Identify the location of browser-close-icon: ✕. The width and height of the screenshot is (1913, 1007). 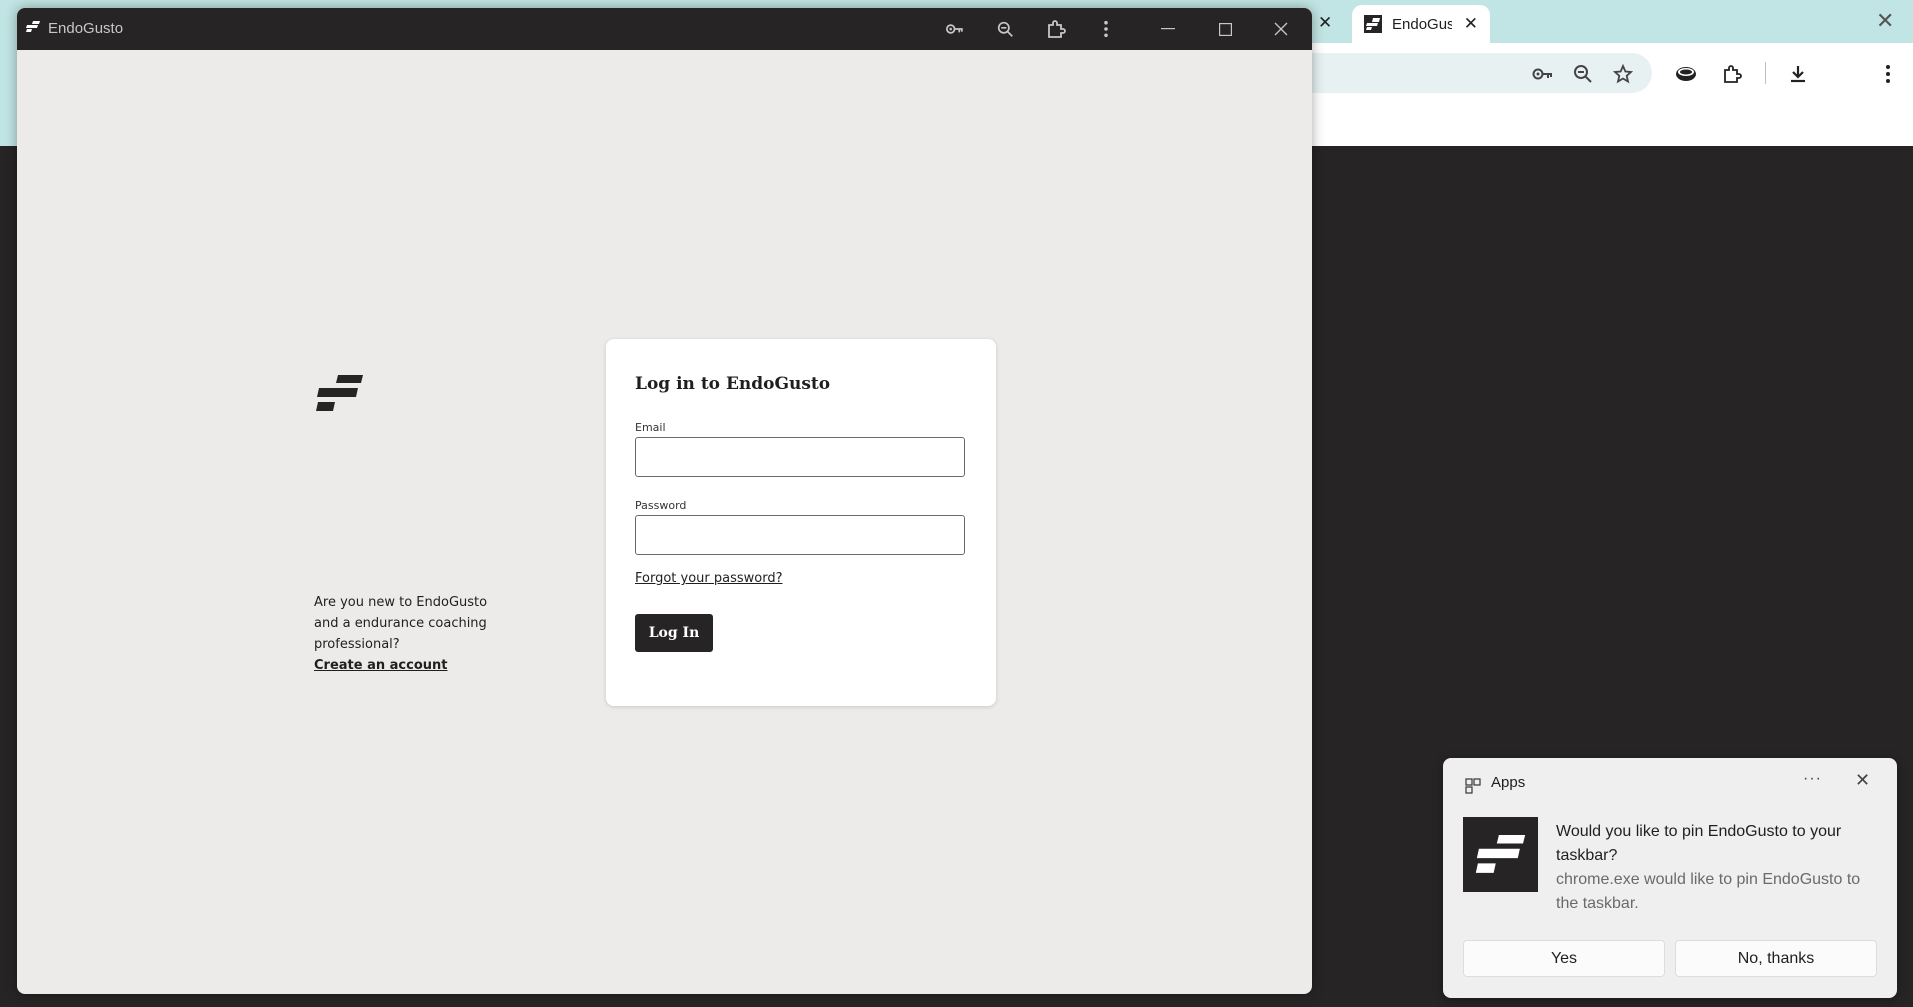
(1885, 21).